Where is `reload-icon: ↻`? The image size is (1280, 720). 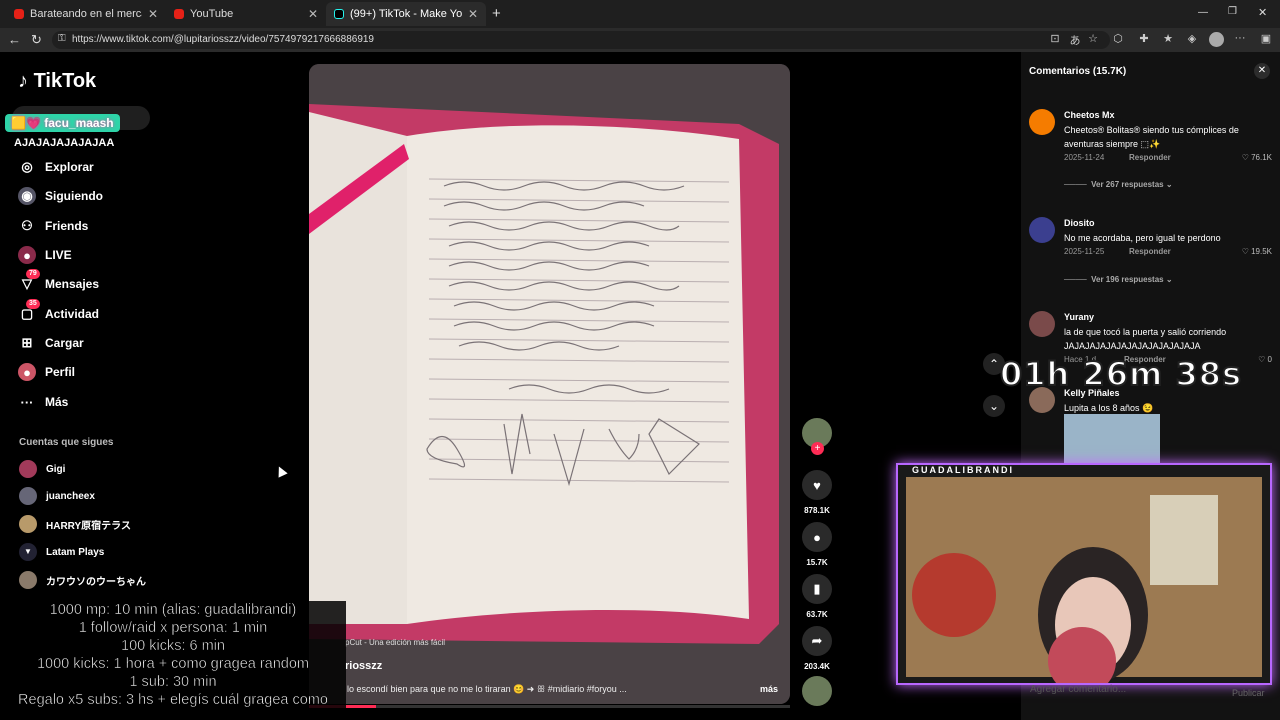
reload-icon: ↻ is located at coordinates (36, 40).